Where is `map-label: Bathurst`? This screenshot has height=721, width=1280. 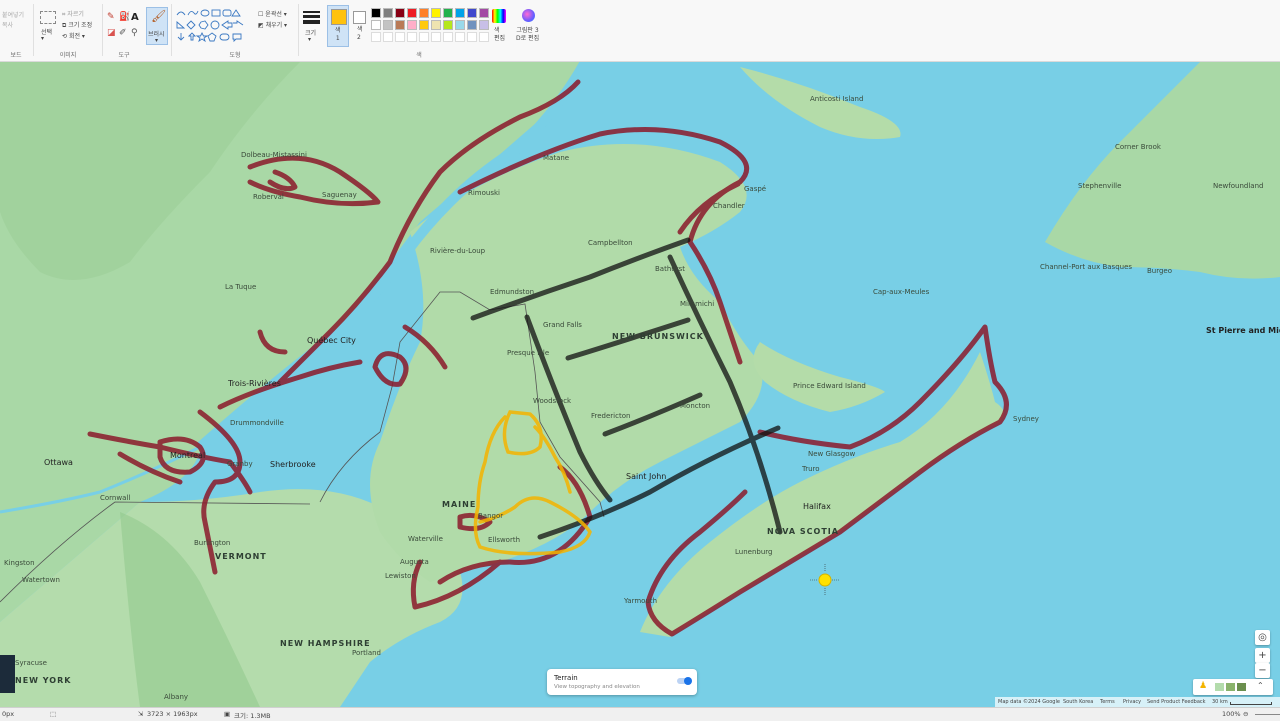 map-label: Bathurst is located at coordinates (670, 269).